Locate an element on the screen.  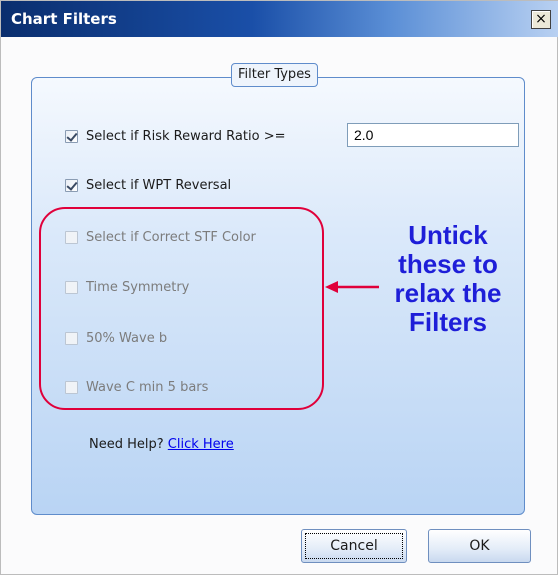
help-line: Need Help? Click Here is located at coordinates (161, 444).